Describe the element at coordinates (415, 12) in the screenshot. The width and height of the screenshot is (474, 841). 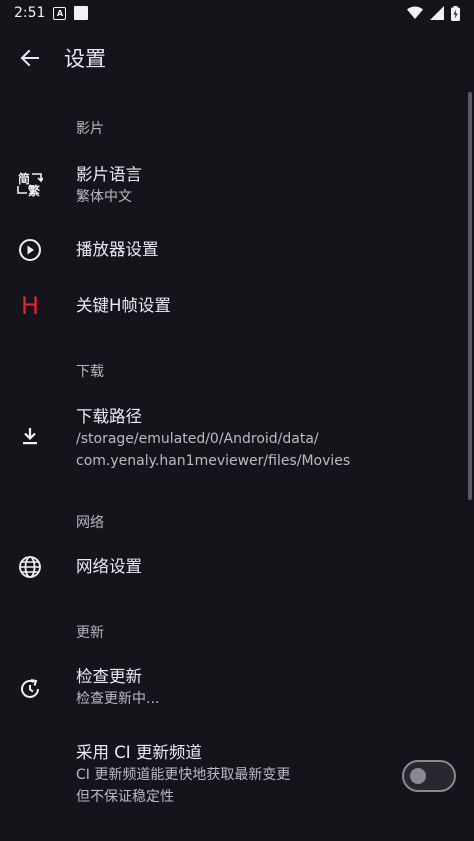
I see `wifi-icon` at that location.